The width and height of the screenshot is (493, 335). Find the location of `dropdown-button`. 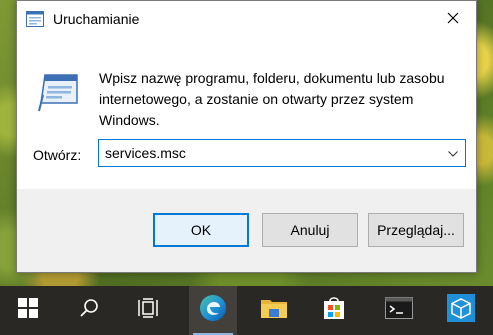

dropdown-button is located at coordinates (453, 153).